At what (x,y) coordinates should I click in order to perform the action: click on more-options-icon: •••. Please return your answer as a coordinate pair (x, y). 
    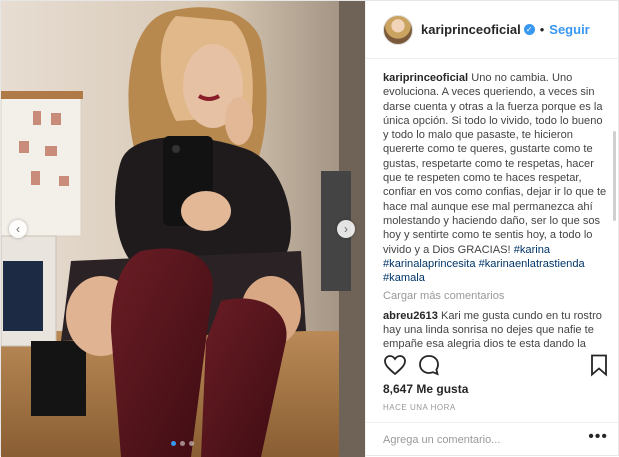
    Looking at the image, I should click on (598, 437).